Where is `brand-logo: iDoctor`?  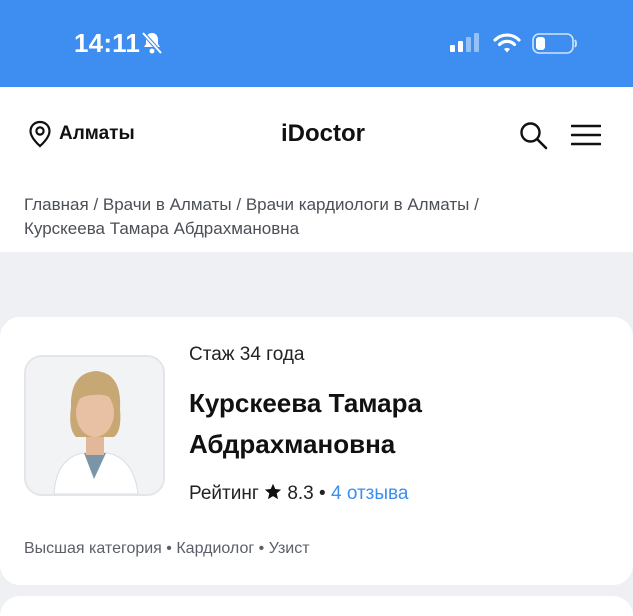 brand-logo: iDoctor is located at coordinates (323, 134).